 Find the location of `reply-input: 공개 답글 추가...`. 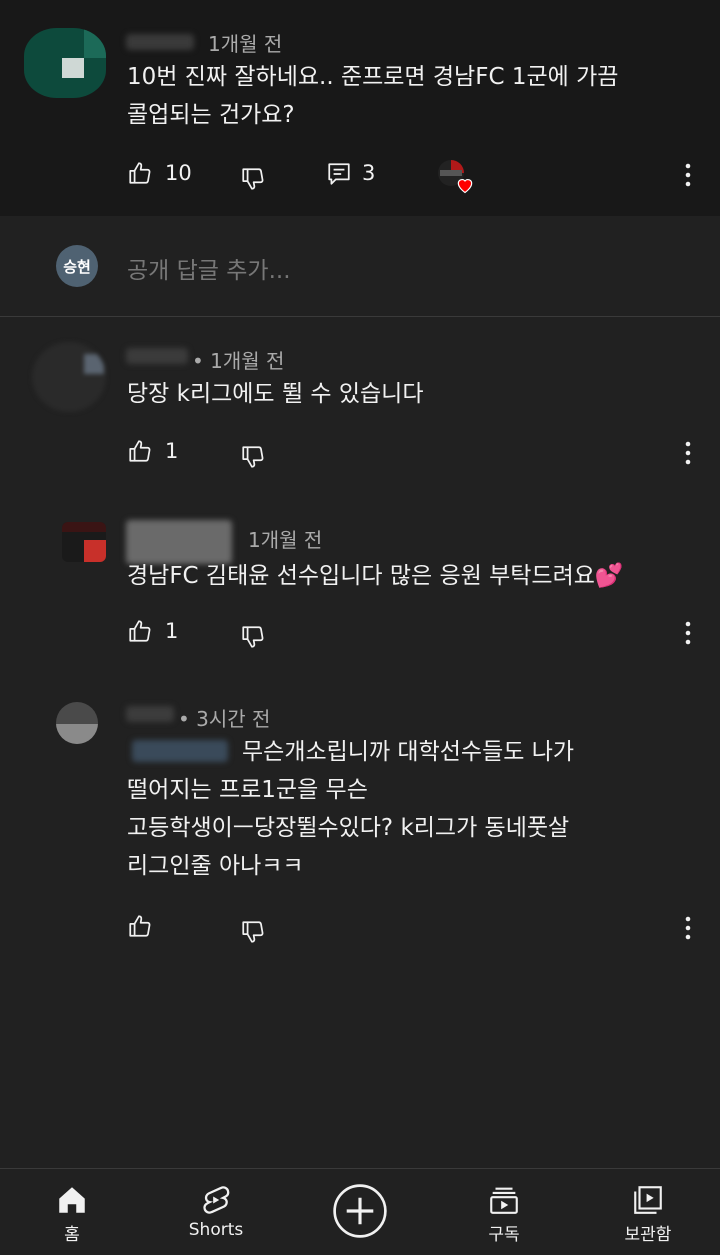

reply-input: 공개 답글 추가... is located at coordinates (209, 268).